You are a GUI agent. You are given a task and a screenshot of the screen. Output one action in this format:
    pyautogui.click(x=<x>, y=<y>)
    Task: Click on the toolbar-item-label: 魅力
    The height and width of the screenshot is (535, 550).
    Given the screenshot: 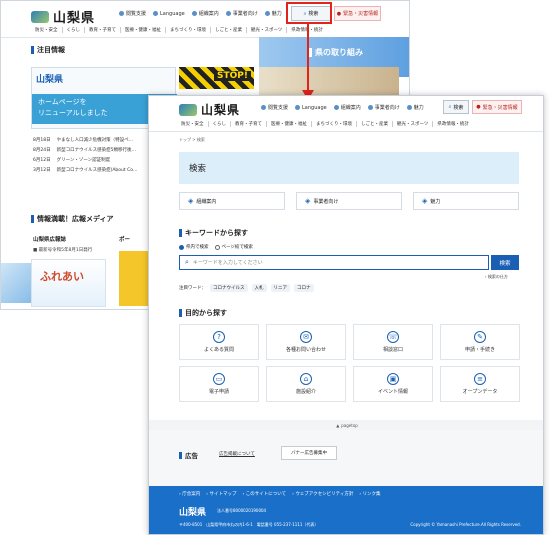 What is the action you would take?
    pyautogui.click(x=418, y=108)
    